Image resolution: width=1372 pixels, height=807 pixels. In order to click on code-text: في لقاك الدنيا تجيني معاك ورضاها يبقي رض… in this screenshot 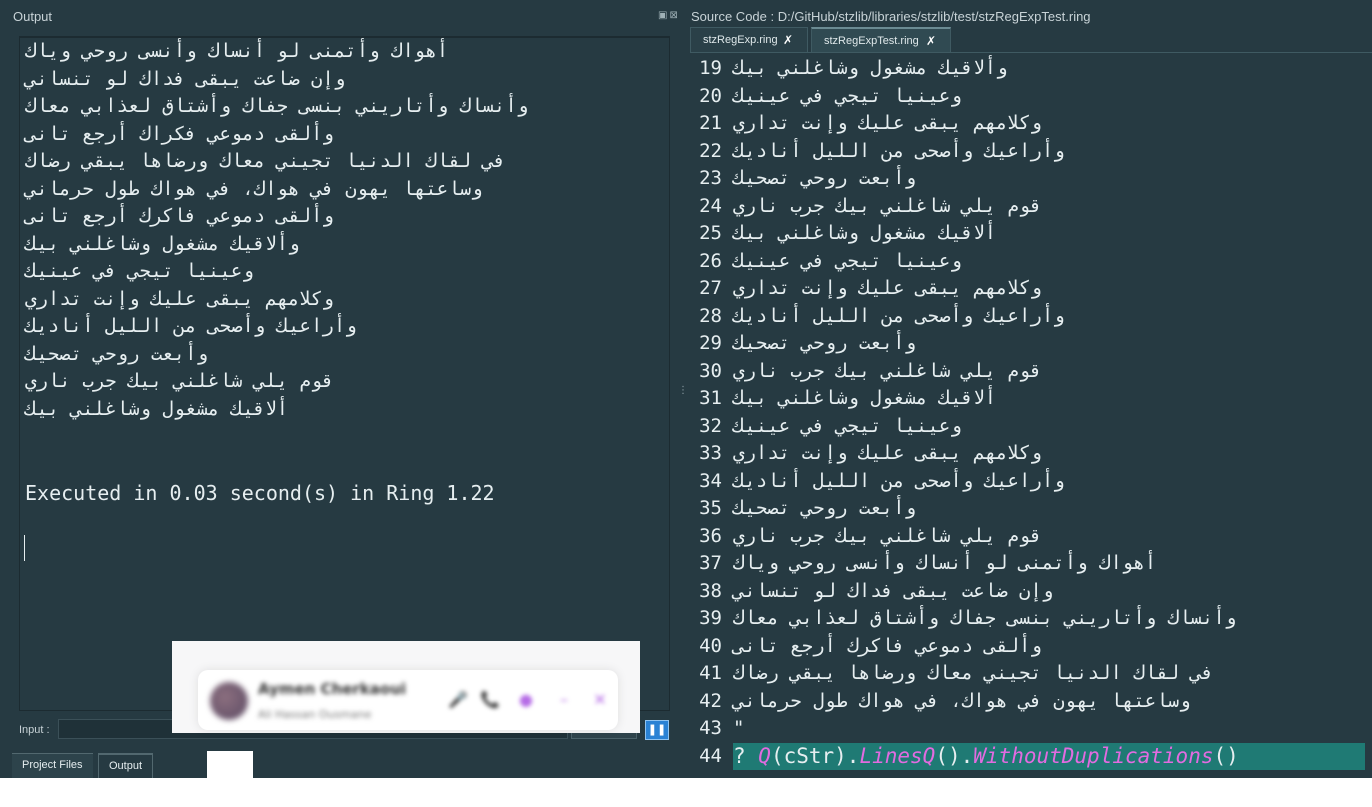, I will do `click(973, 673)`.